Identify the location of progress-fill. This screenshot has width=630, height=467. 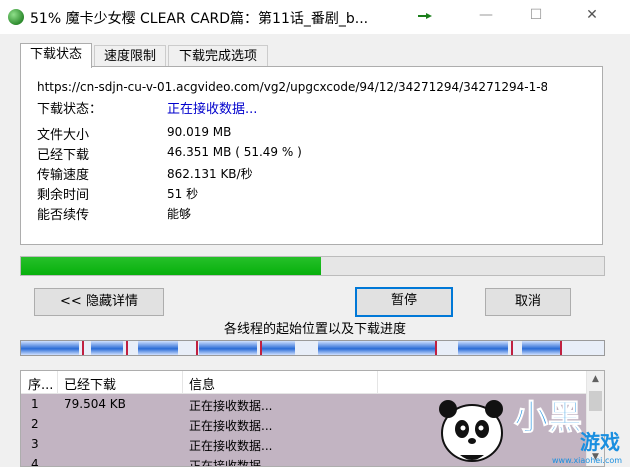
(171, 266).